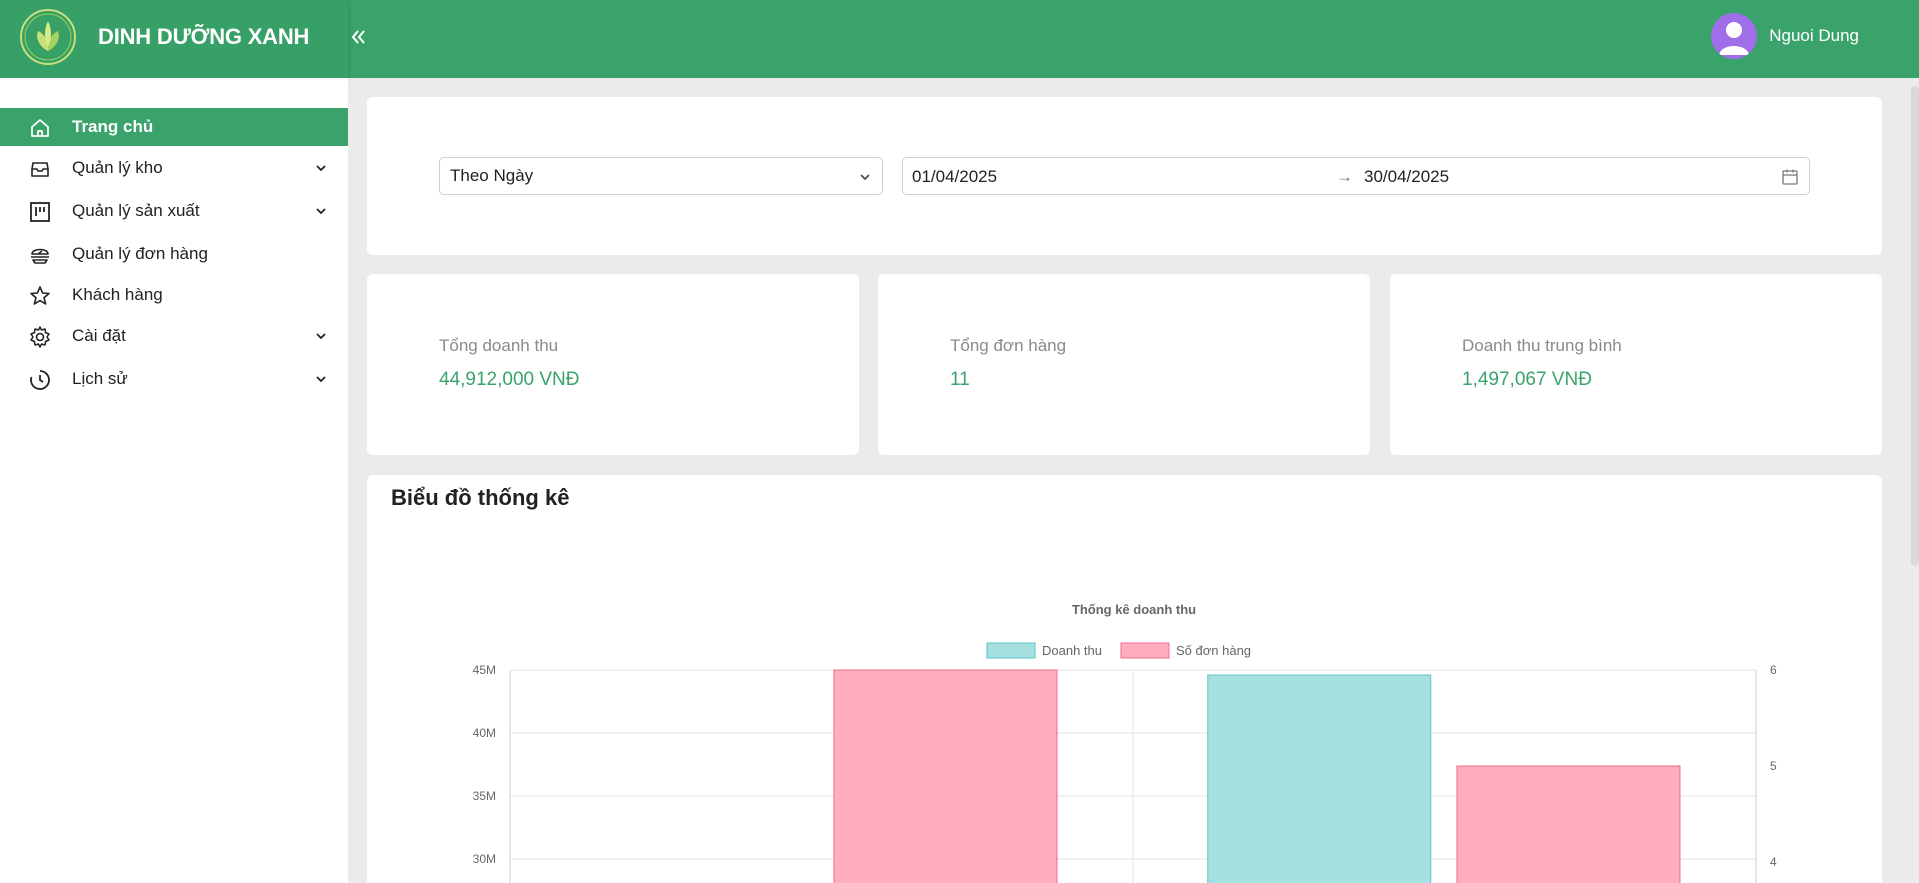  Describe the element at coordinates (1344, 176) in the screenshot. I see `range-arrow-icon: →` at that location.